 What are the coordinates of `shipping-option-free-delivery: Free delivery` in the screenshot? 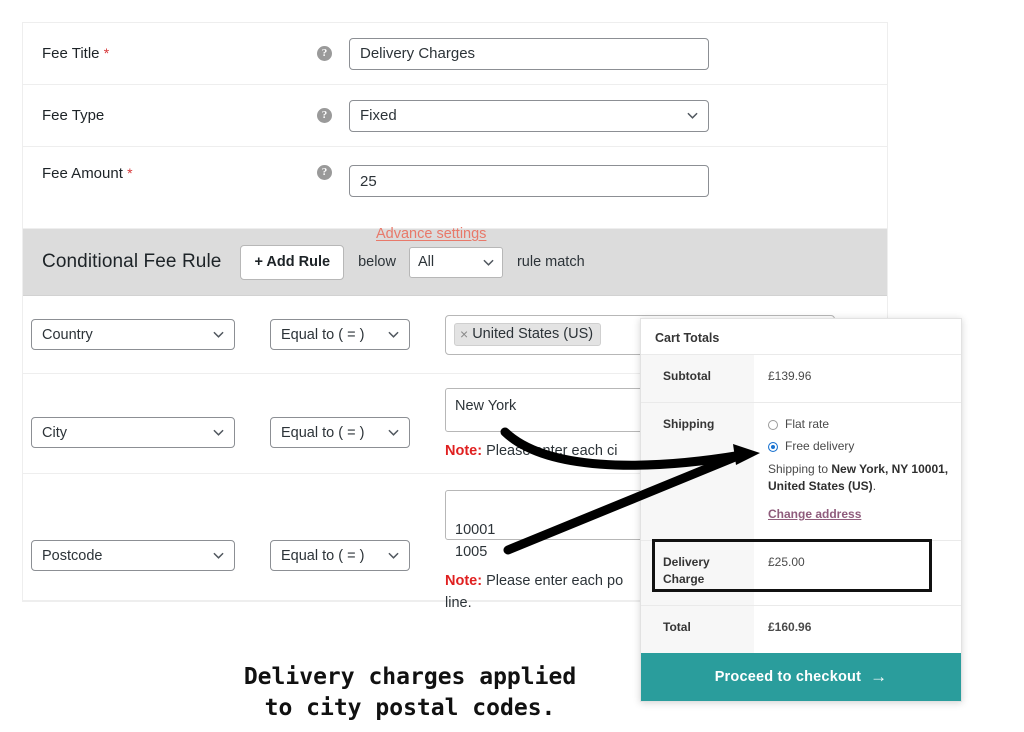 It's located at (858, 446).